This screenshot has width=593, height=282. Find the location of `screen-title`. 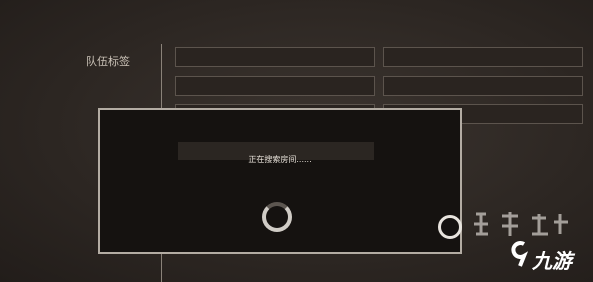

screen-title is located at coordinates (285, 3).